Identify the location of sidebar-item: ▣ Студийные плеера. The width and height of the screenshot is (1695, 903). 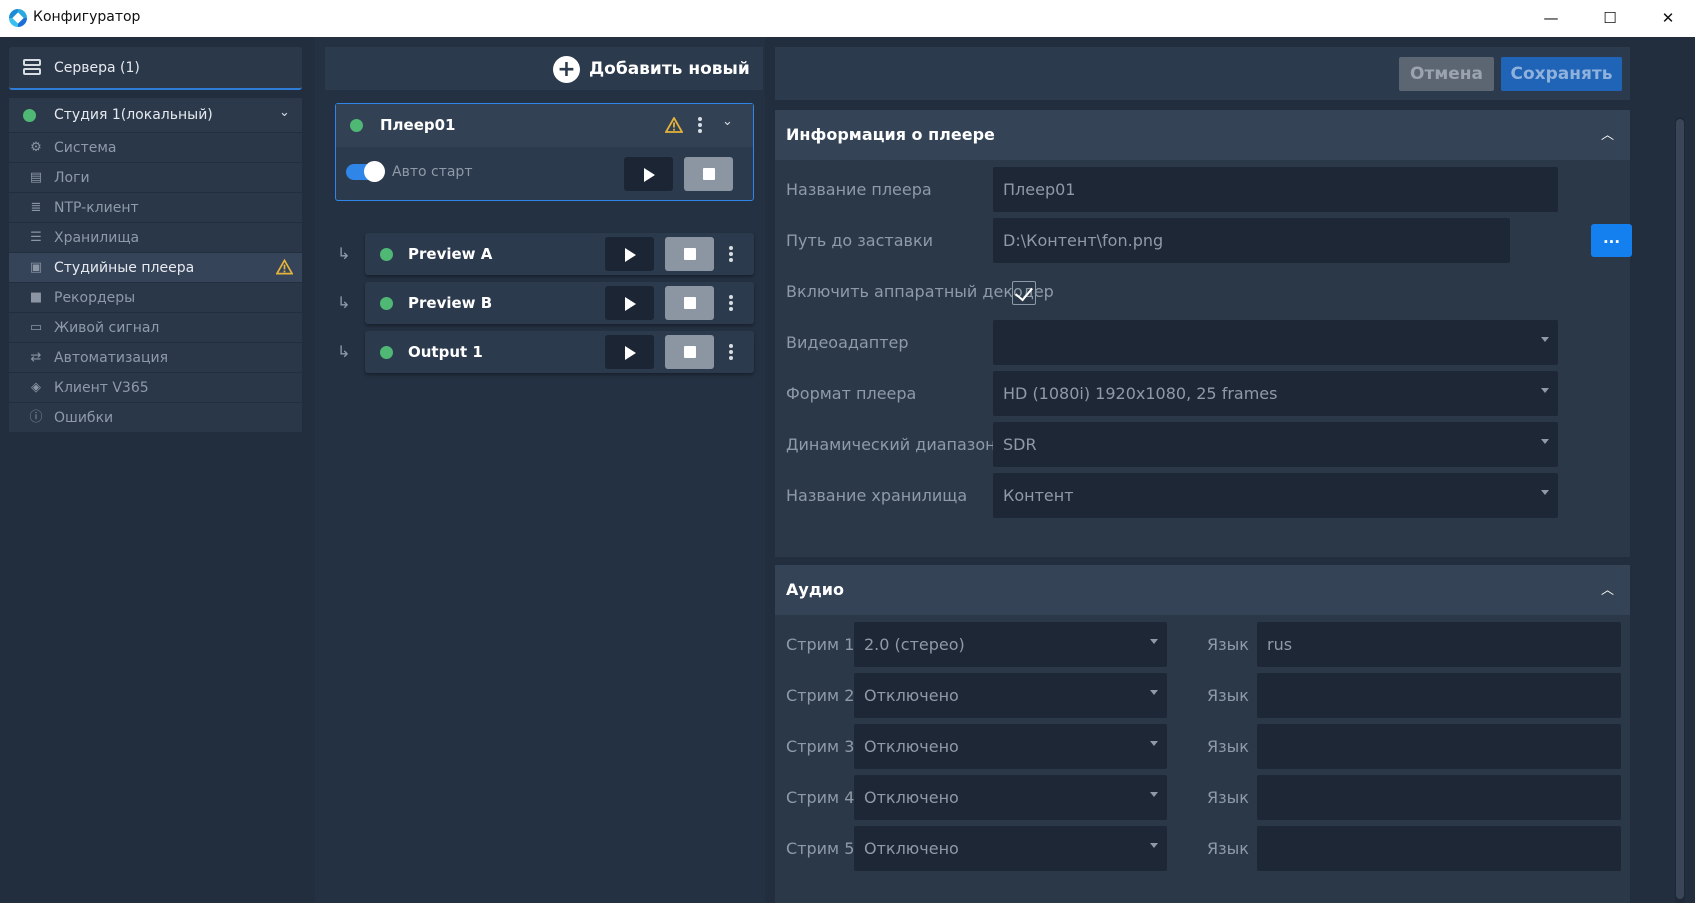
(155, 268).